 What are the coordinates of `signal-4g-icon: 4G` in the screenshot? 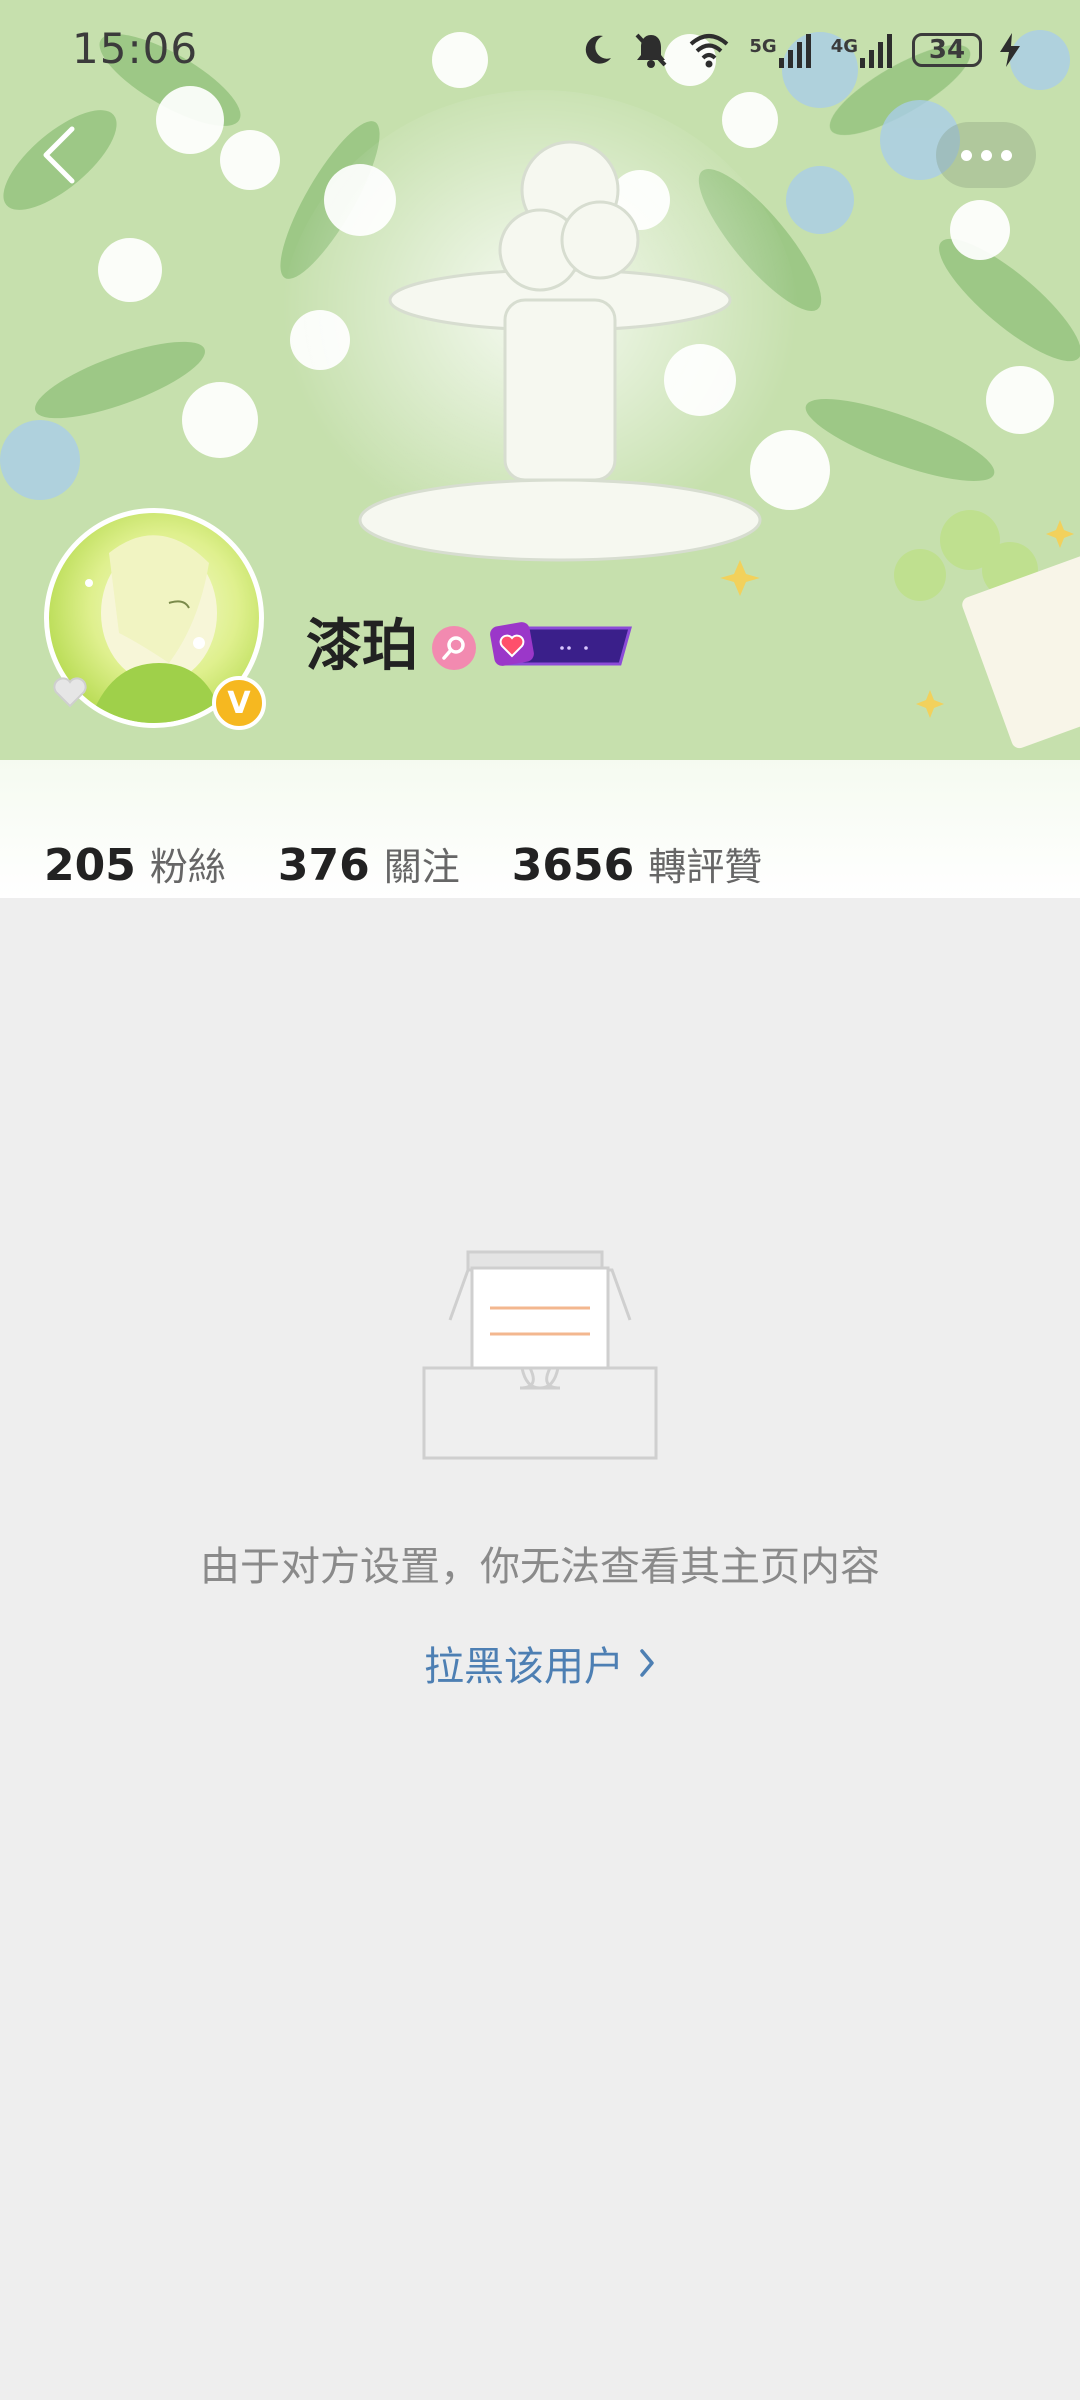 It's located at (862, 50).